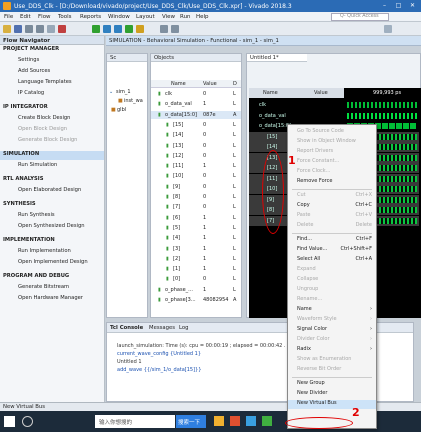 The width and height of the screenshot is (421, 432). Describe the element at coordinates (196, 187) in the screenshot. I see `object-row: ▮ [9] 0 L` at that location.